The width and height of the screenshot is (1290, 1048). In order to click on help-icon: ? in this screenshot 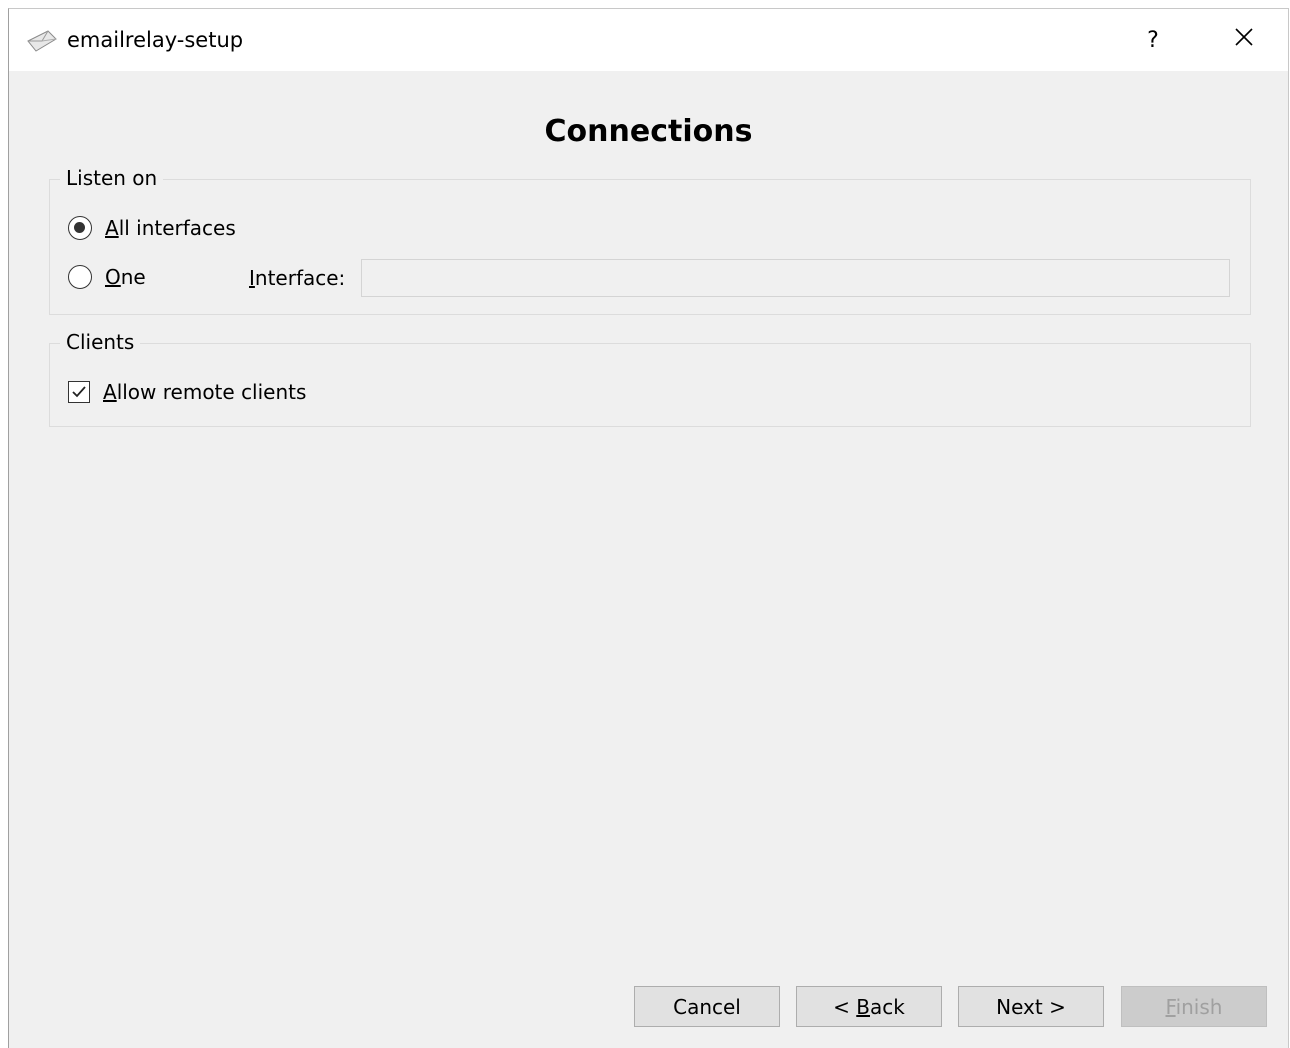, I will do `click(1153, 40)`.